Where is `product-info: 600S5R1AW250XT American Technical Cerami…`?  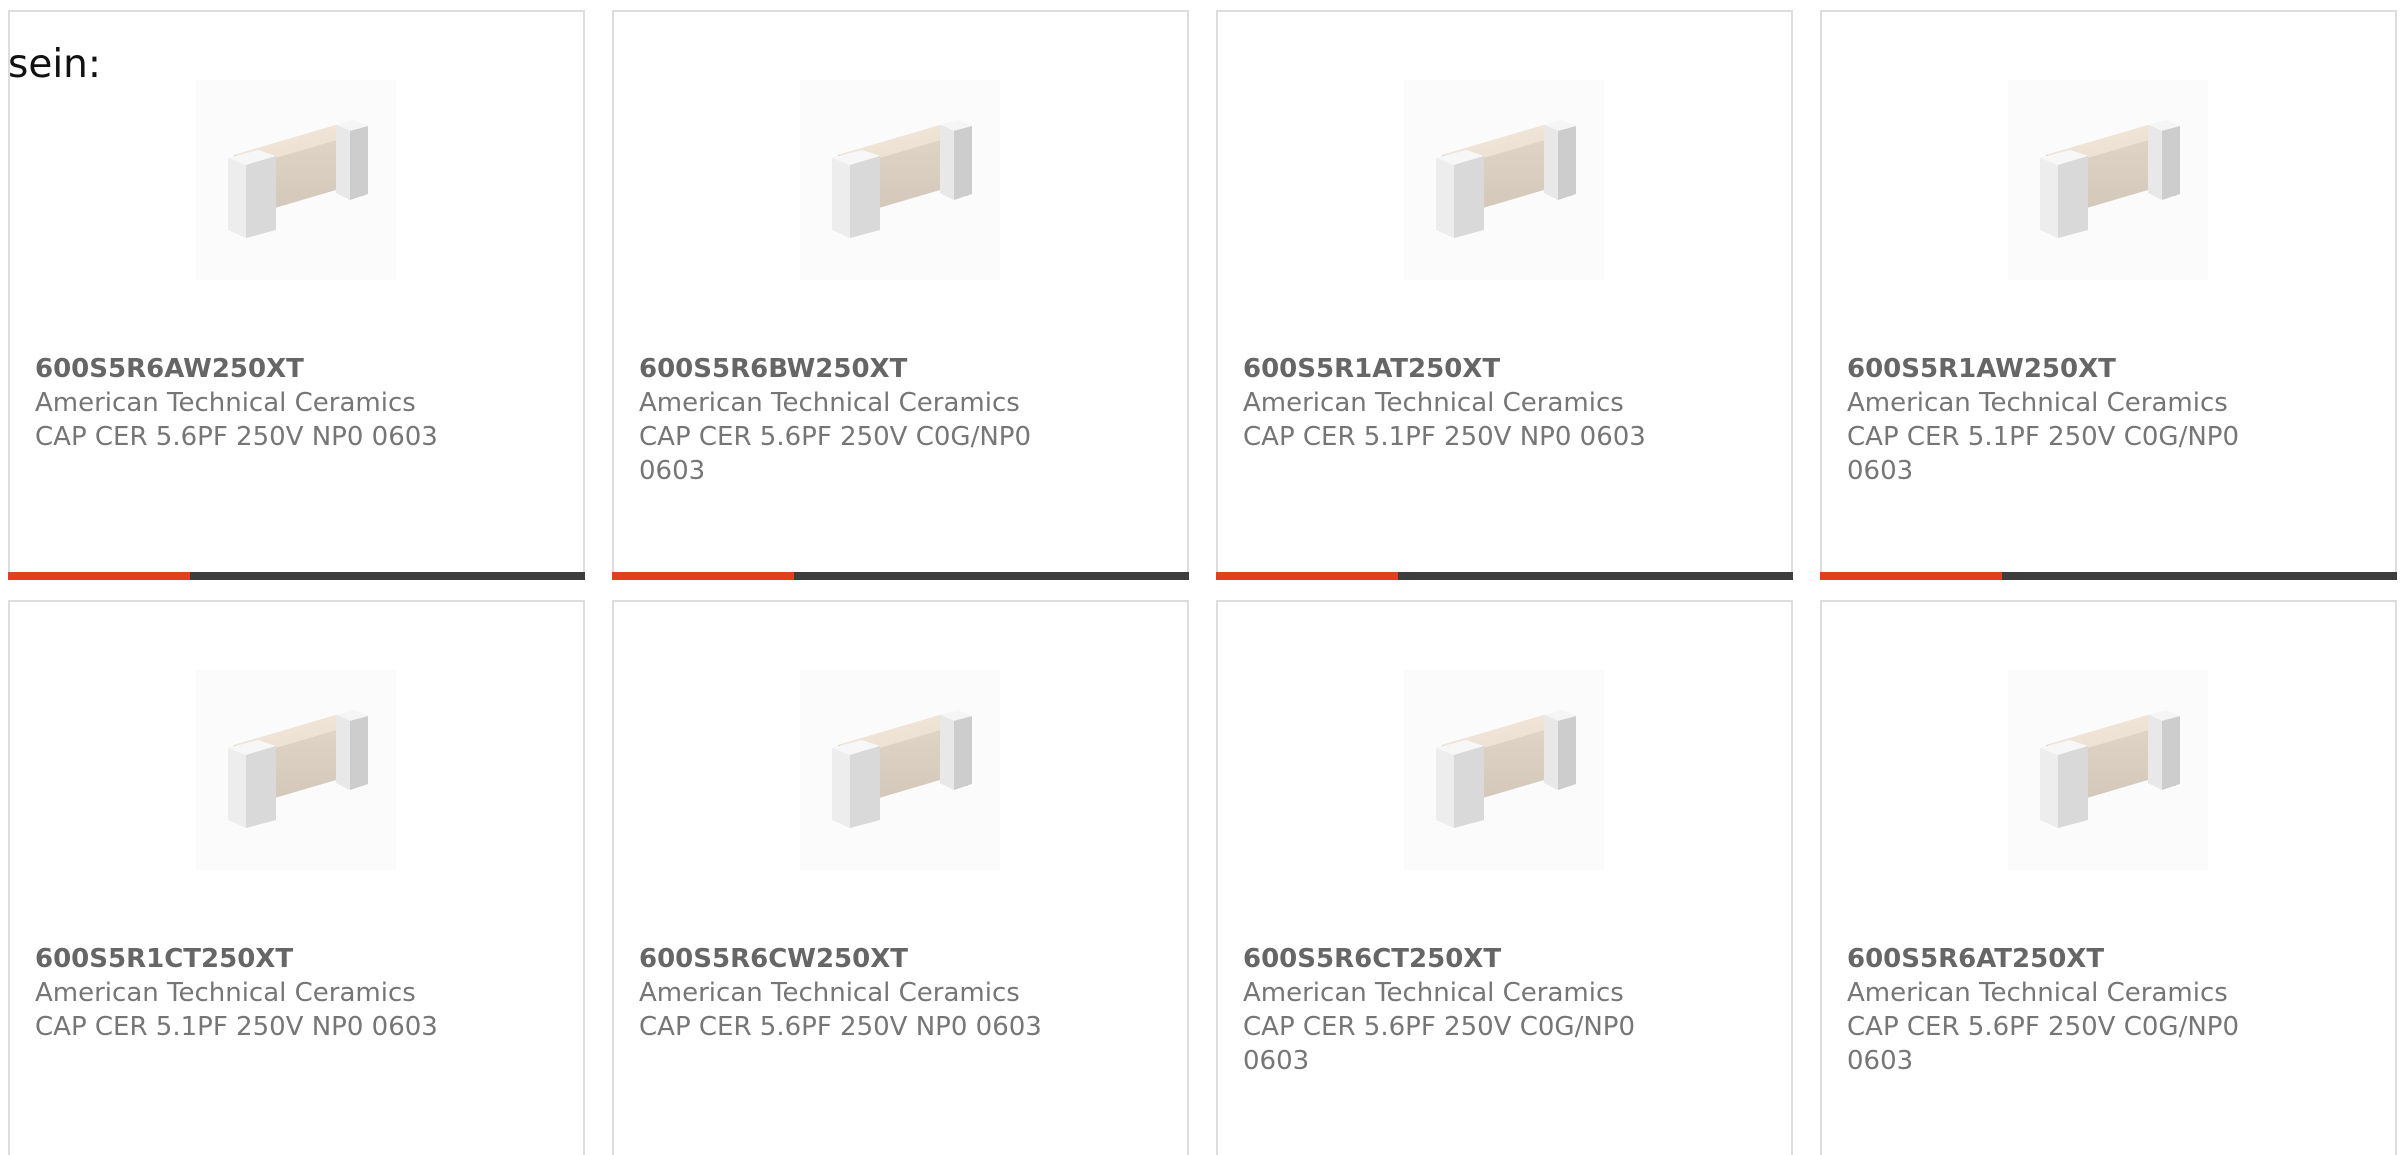 product-info: 600S5R1AW250XT American Technical Cerami… is located at coordinates (2062, 420).